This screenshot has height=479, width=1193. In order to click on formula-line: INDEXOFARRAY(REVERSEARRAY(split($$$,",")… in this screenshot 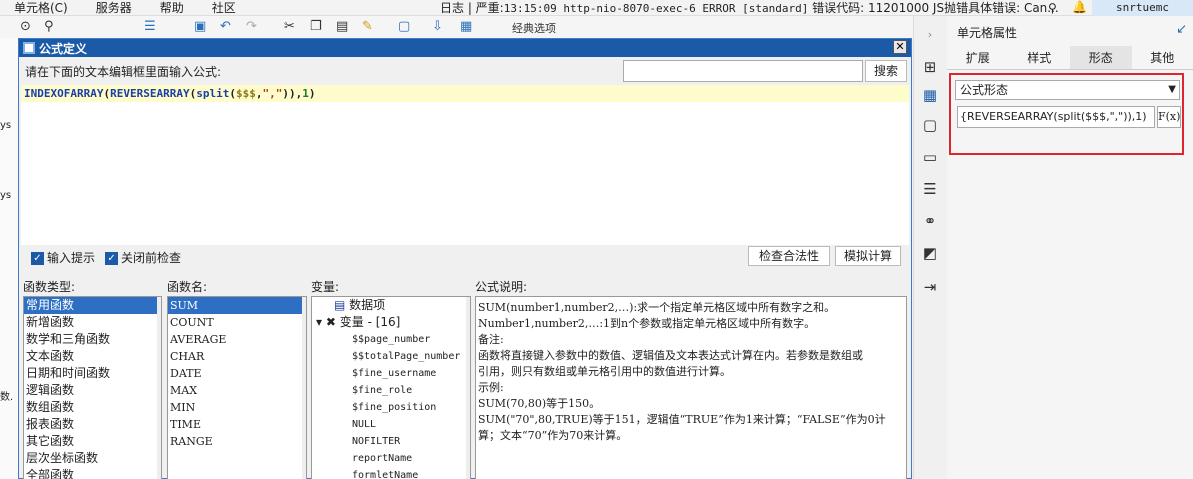, I will do `click(465, 93)`.